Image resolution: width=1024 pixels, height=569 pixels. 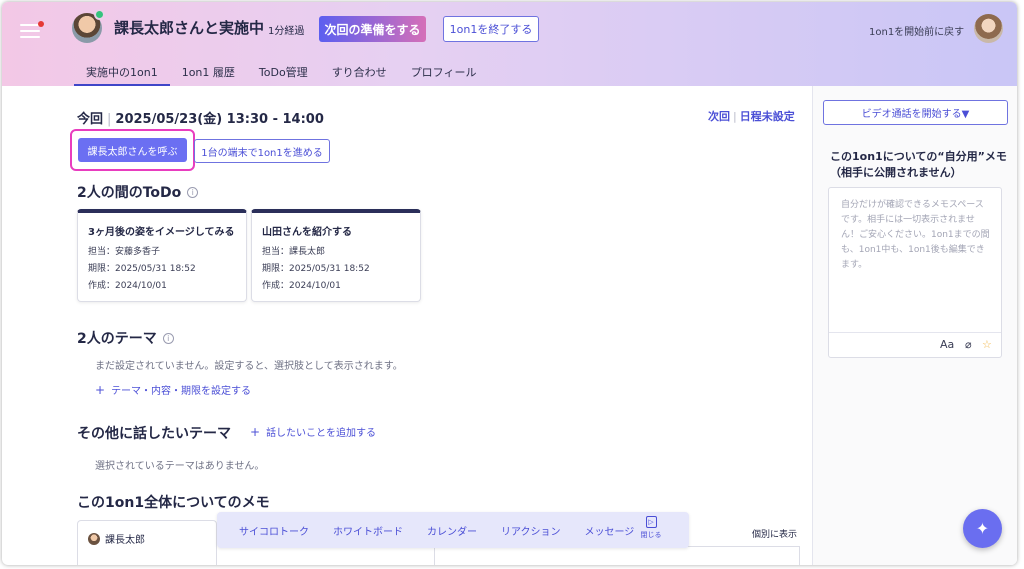 What do you see at coordinates (129, 193) in the screenshot?
I see `todo-title-text: 2人の間のToDo` at bounding box center [129, 193].